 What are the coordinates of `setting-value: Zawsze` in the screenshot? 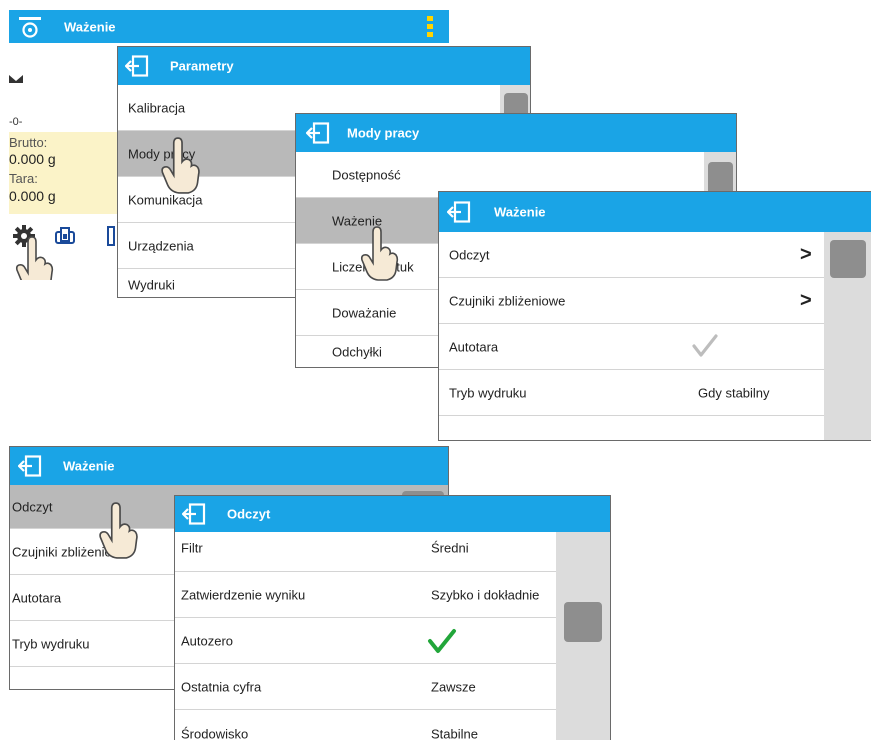 It's located at (453, 686).